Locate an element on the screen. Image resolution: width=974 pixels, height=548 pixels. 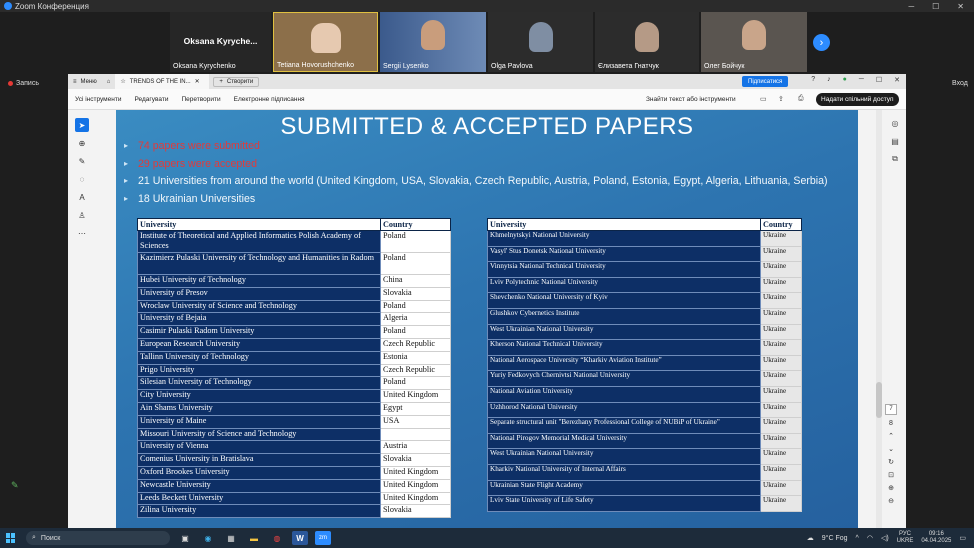
taskbar-search: ⌕ Поиск is located at coordinates (98, 538).